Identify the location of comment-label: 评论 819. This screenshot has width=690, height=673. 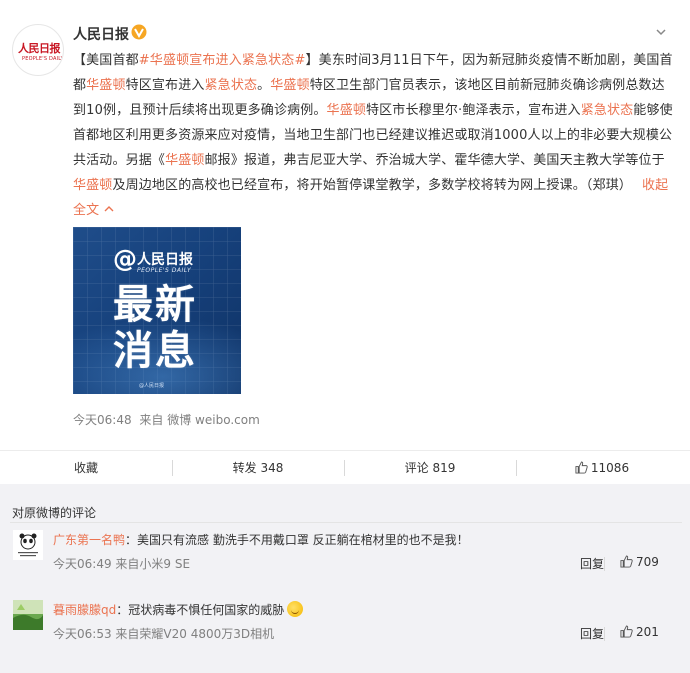
(430, 468).